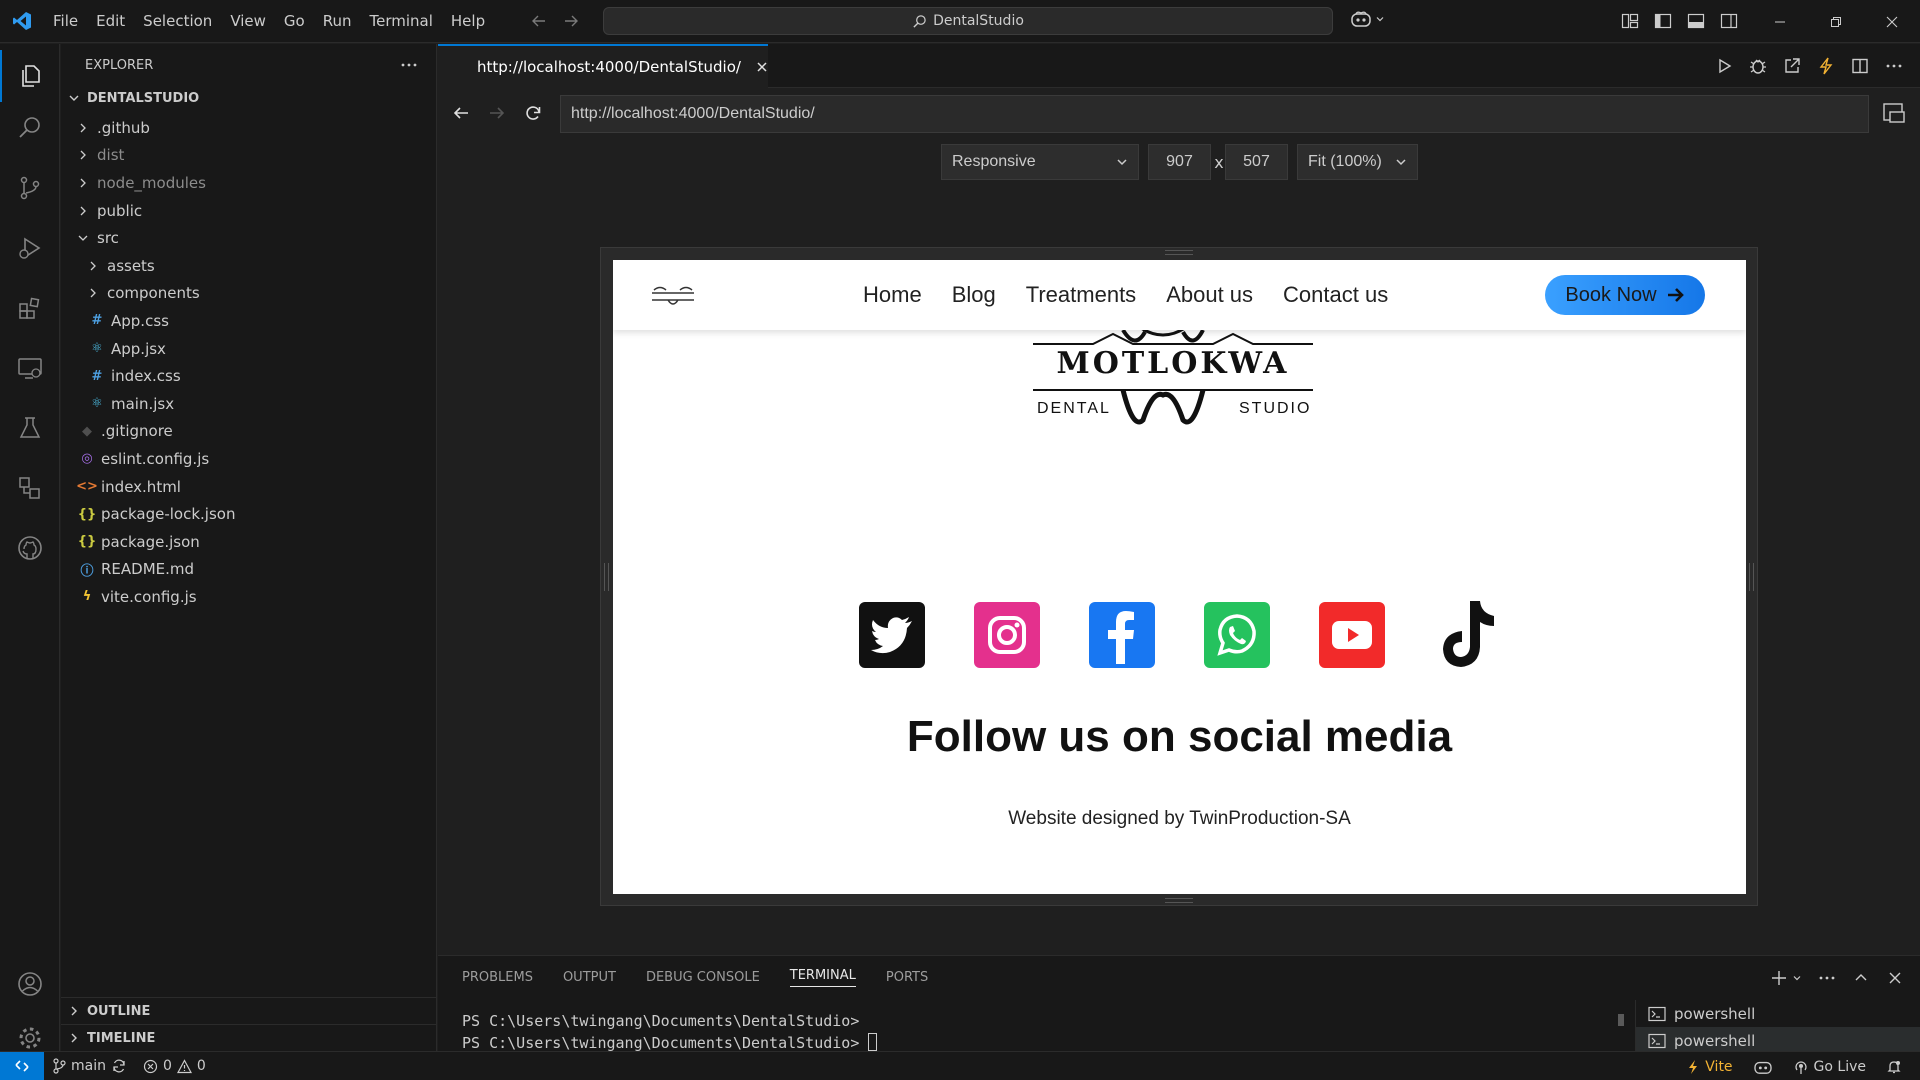 The image size is (1920, 1080). Describe the element at coordinates (1625, 295) in the screenshot. I see `book-now-button: Book Now` at that location.